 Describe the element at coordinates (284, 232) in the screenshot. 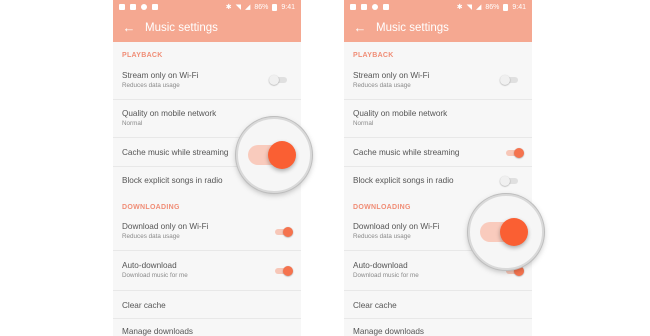

I see `toggle-download-only-wifi` at that location.